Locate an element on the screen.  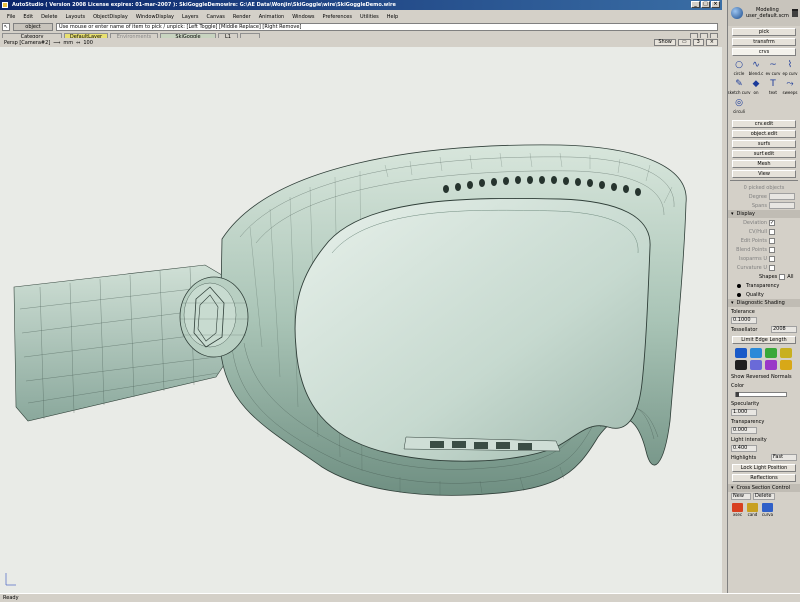
globe-icon is located at coordinates (737, 13).